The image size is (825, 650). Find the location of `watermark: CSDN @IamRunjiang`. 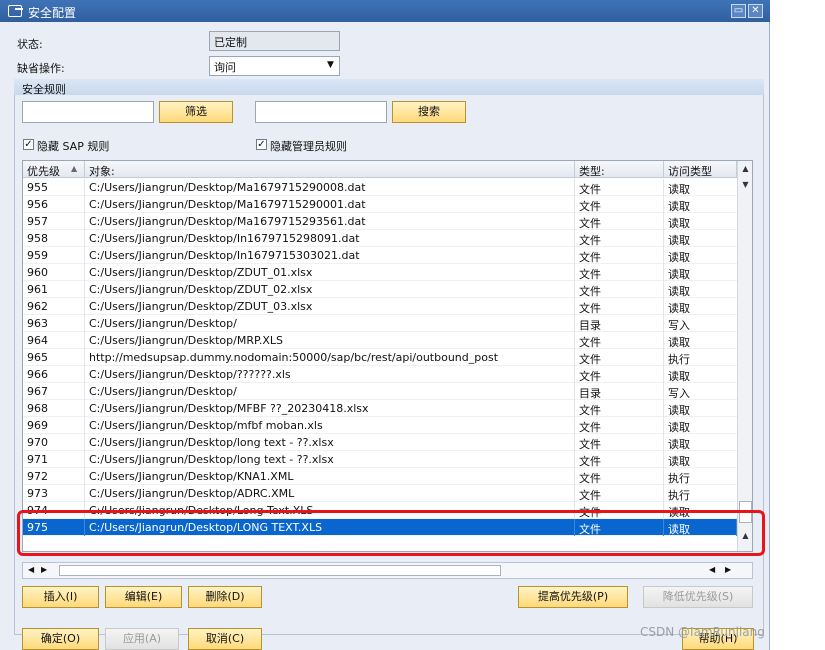

watermark: CSDN @IamRunjiang is located at coordinates (702, 632).